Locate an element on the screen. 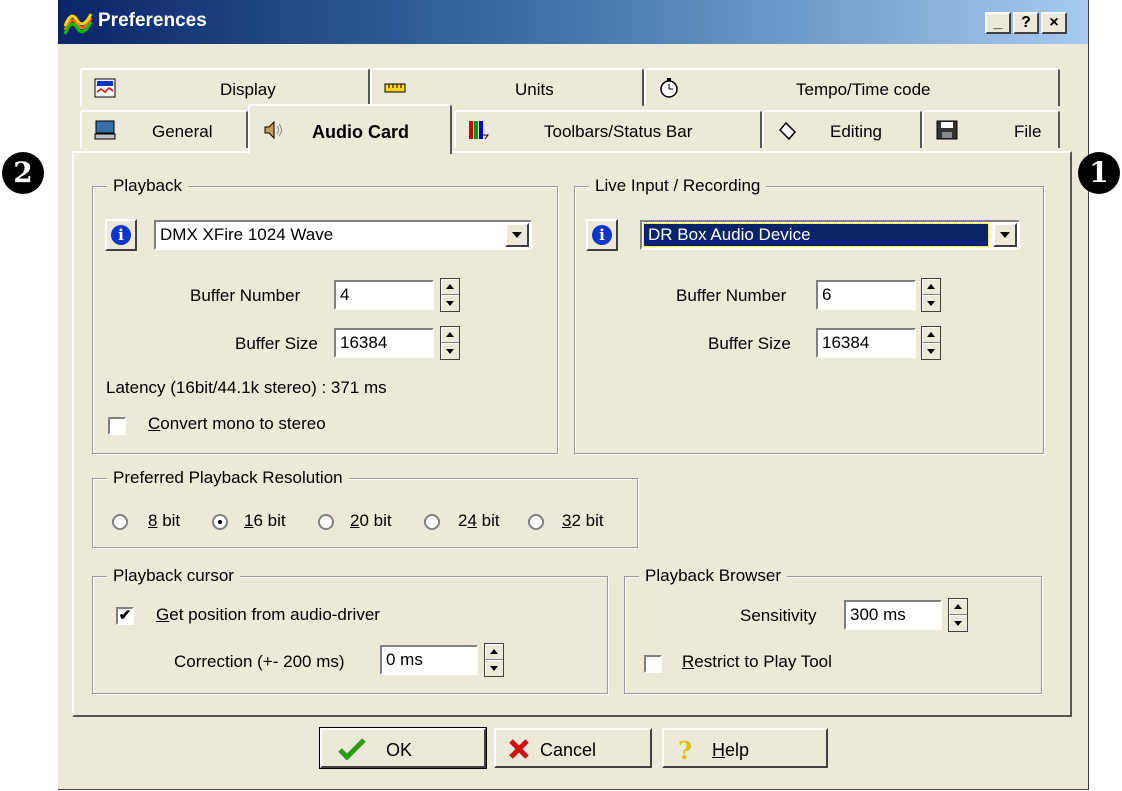 This screenshot has width=1122, height=791. get-position-label: Get position from audio-driver is located at coordinates (268, 615).